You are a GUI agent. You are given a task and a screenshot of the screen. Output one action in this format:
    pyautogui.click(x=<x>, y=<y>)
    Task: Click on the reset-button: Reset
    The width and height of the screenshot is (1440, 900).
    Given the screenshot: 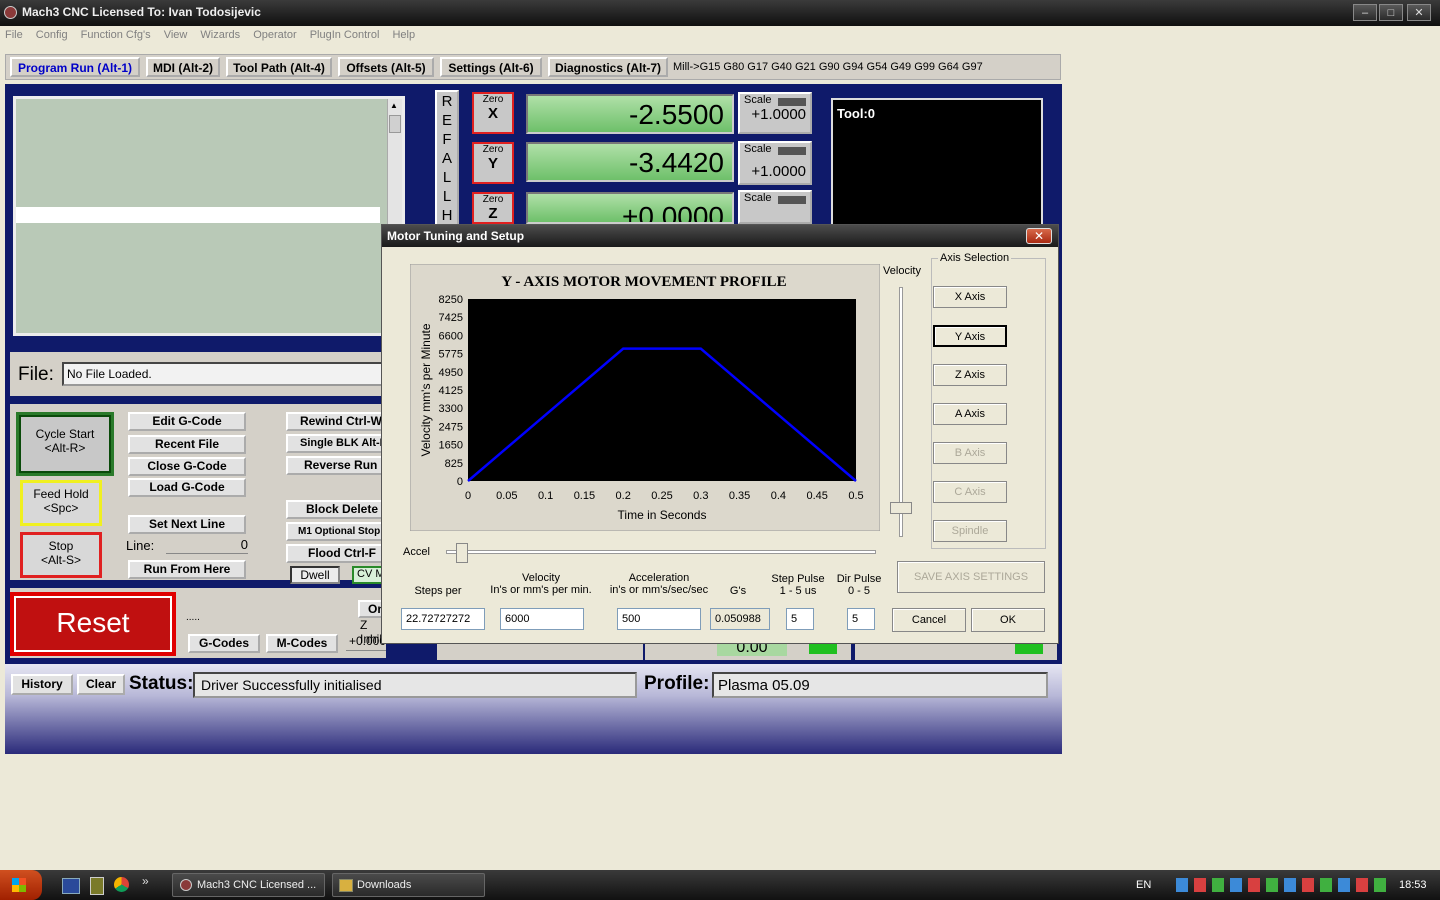 What is the action you would take?
    pyautogui.click(x=93, y=624)
    